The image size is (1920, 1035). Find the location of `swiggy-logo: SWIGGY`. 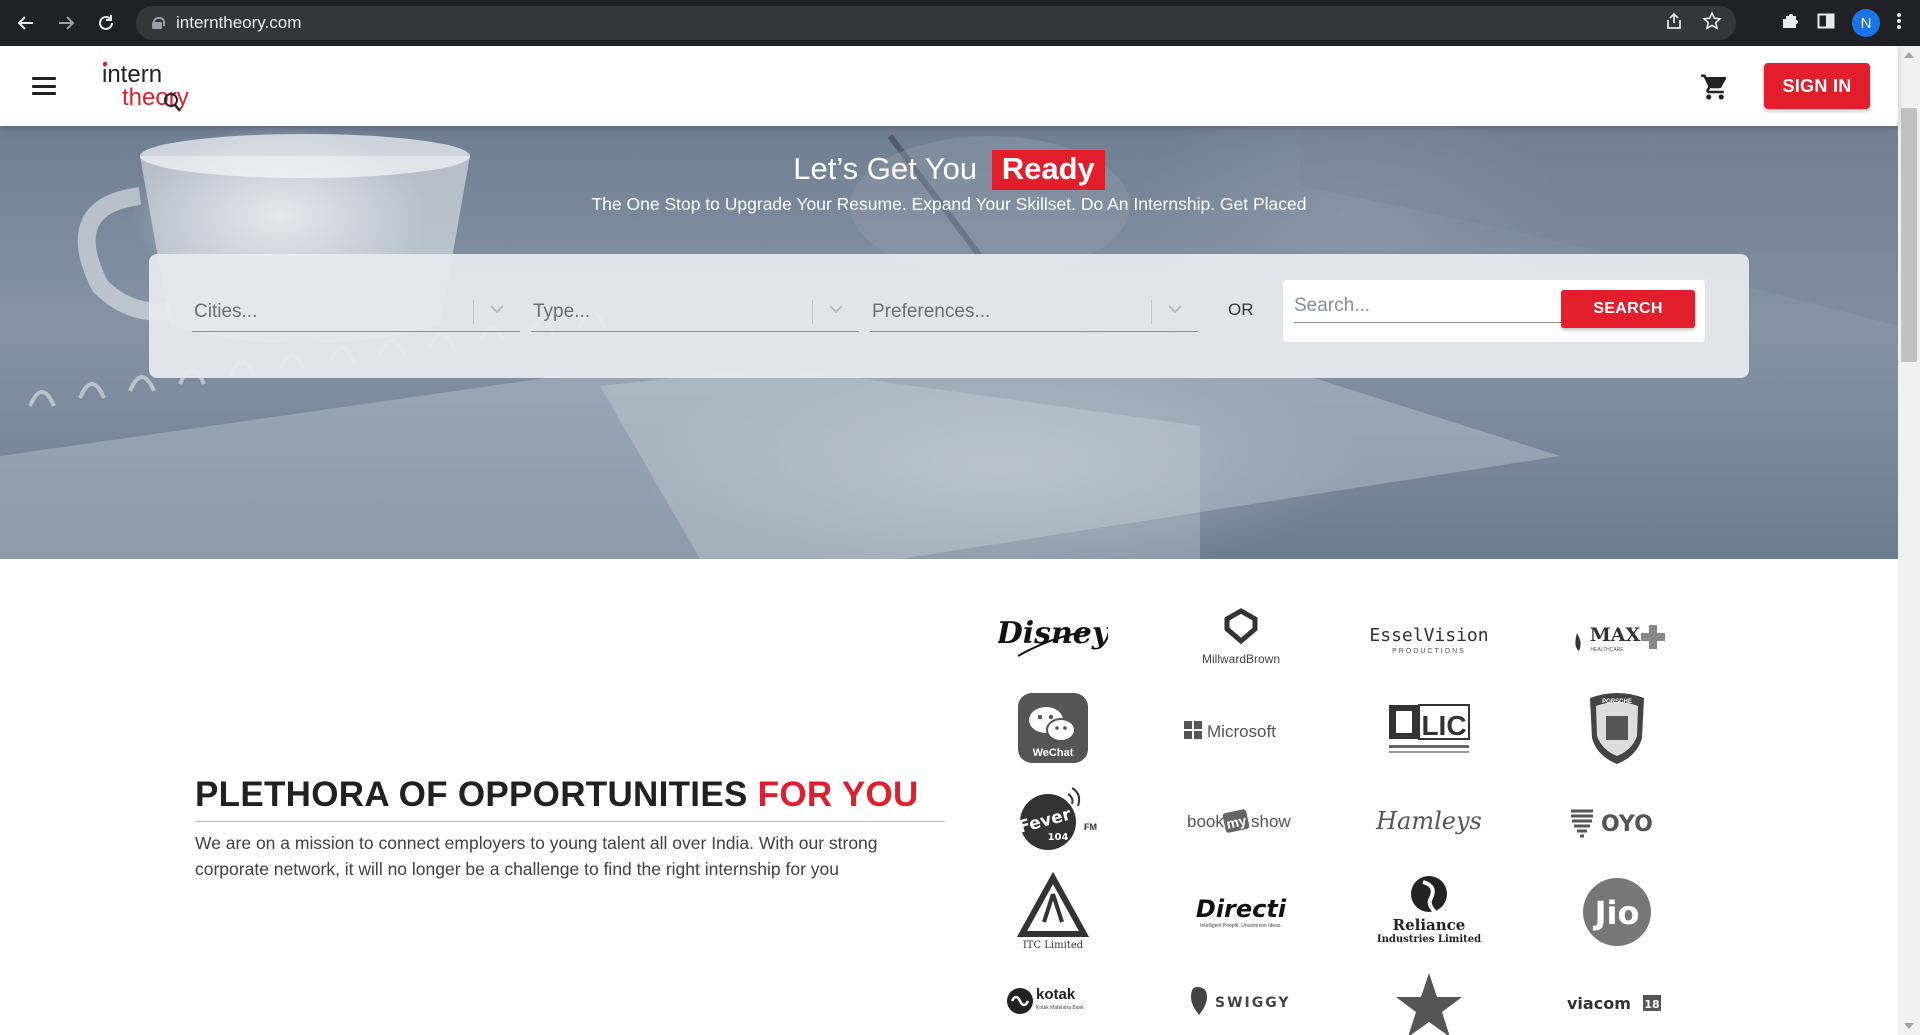

swiggy-logo: SWIGGY is located at coordinates (1241, 1000).